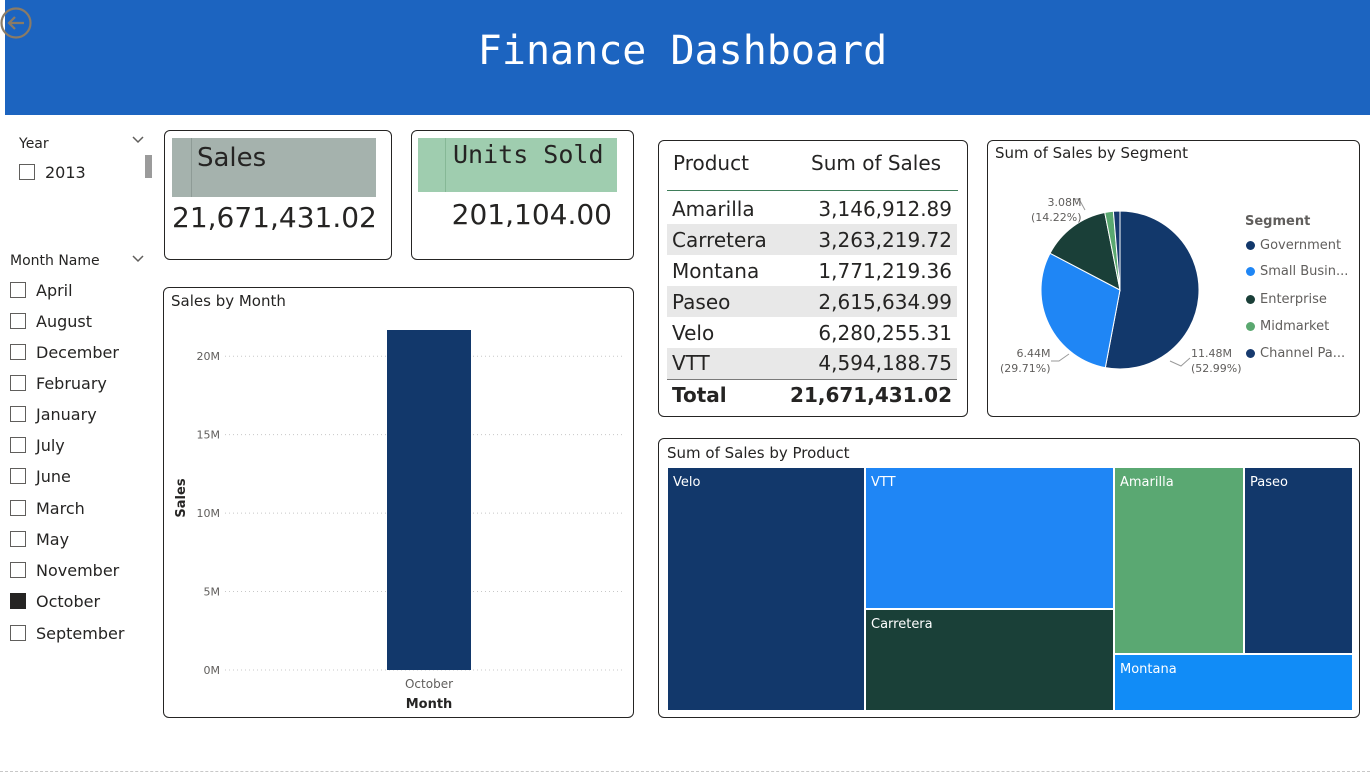 The image size is (1370, 774). I want to click on treemap-tile-label: Amarilla, so click(1147, 482).